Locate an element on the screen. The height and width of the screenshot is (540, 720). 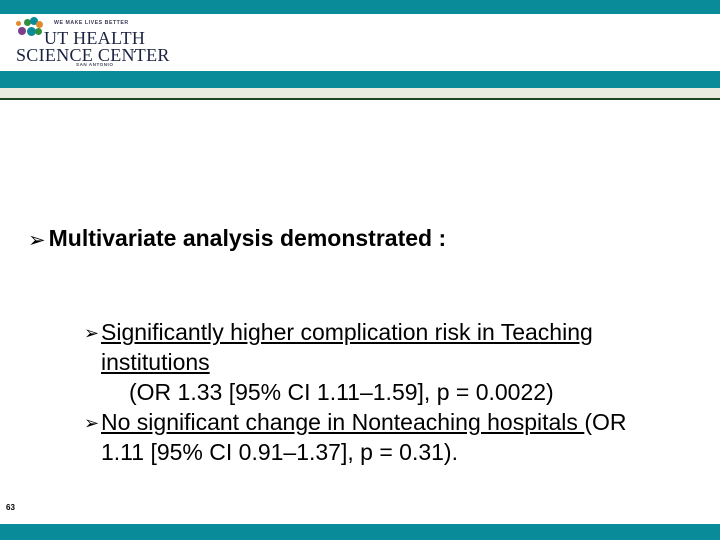
heading-bullet-line: ➢ Multivariate analysis demonstrated : is located at coordinates (237, 238).